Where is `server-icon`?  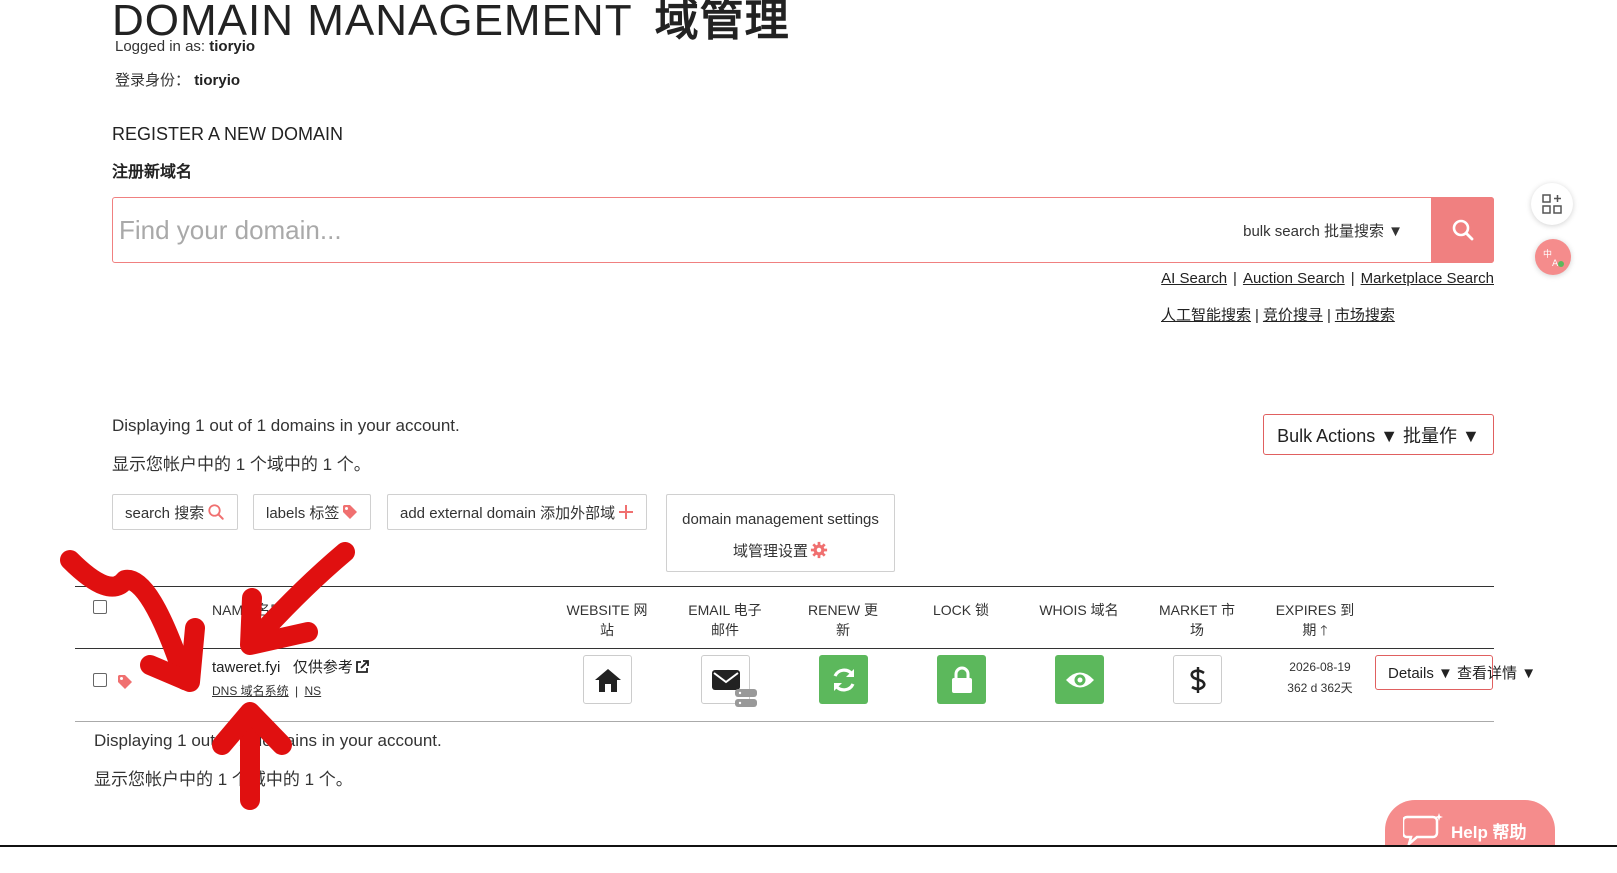 server-icon is located at coordinates (746, 698).